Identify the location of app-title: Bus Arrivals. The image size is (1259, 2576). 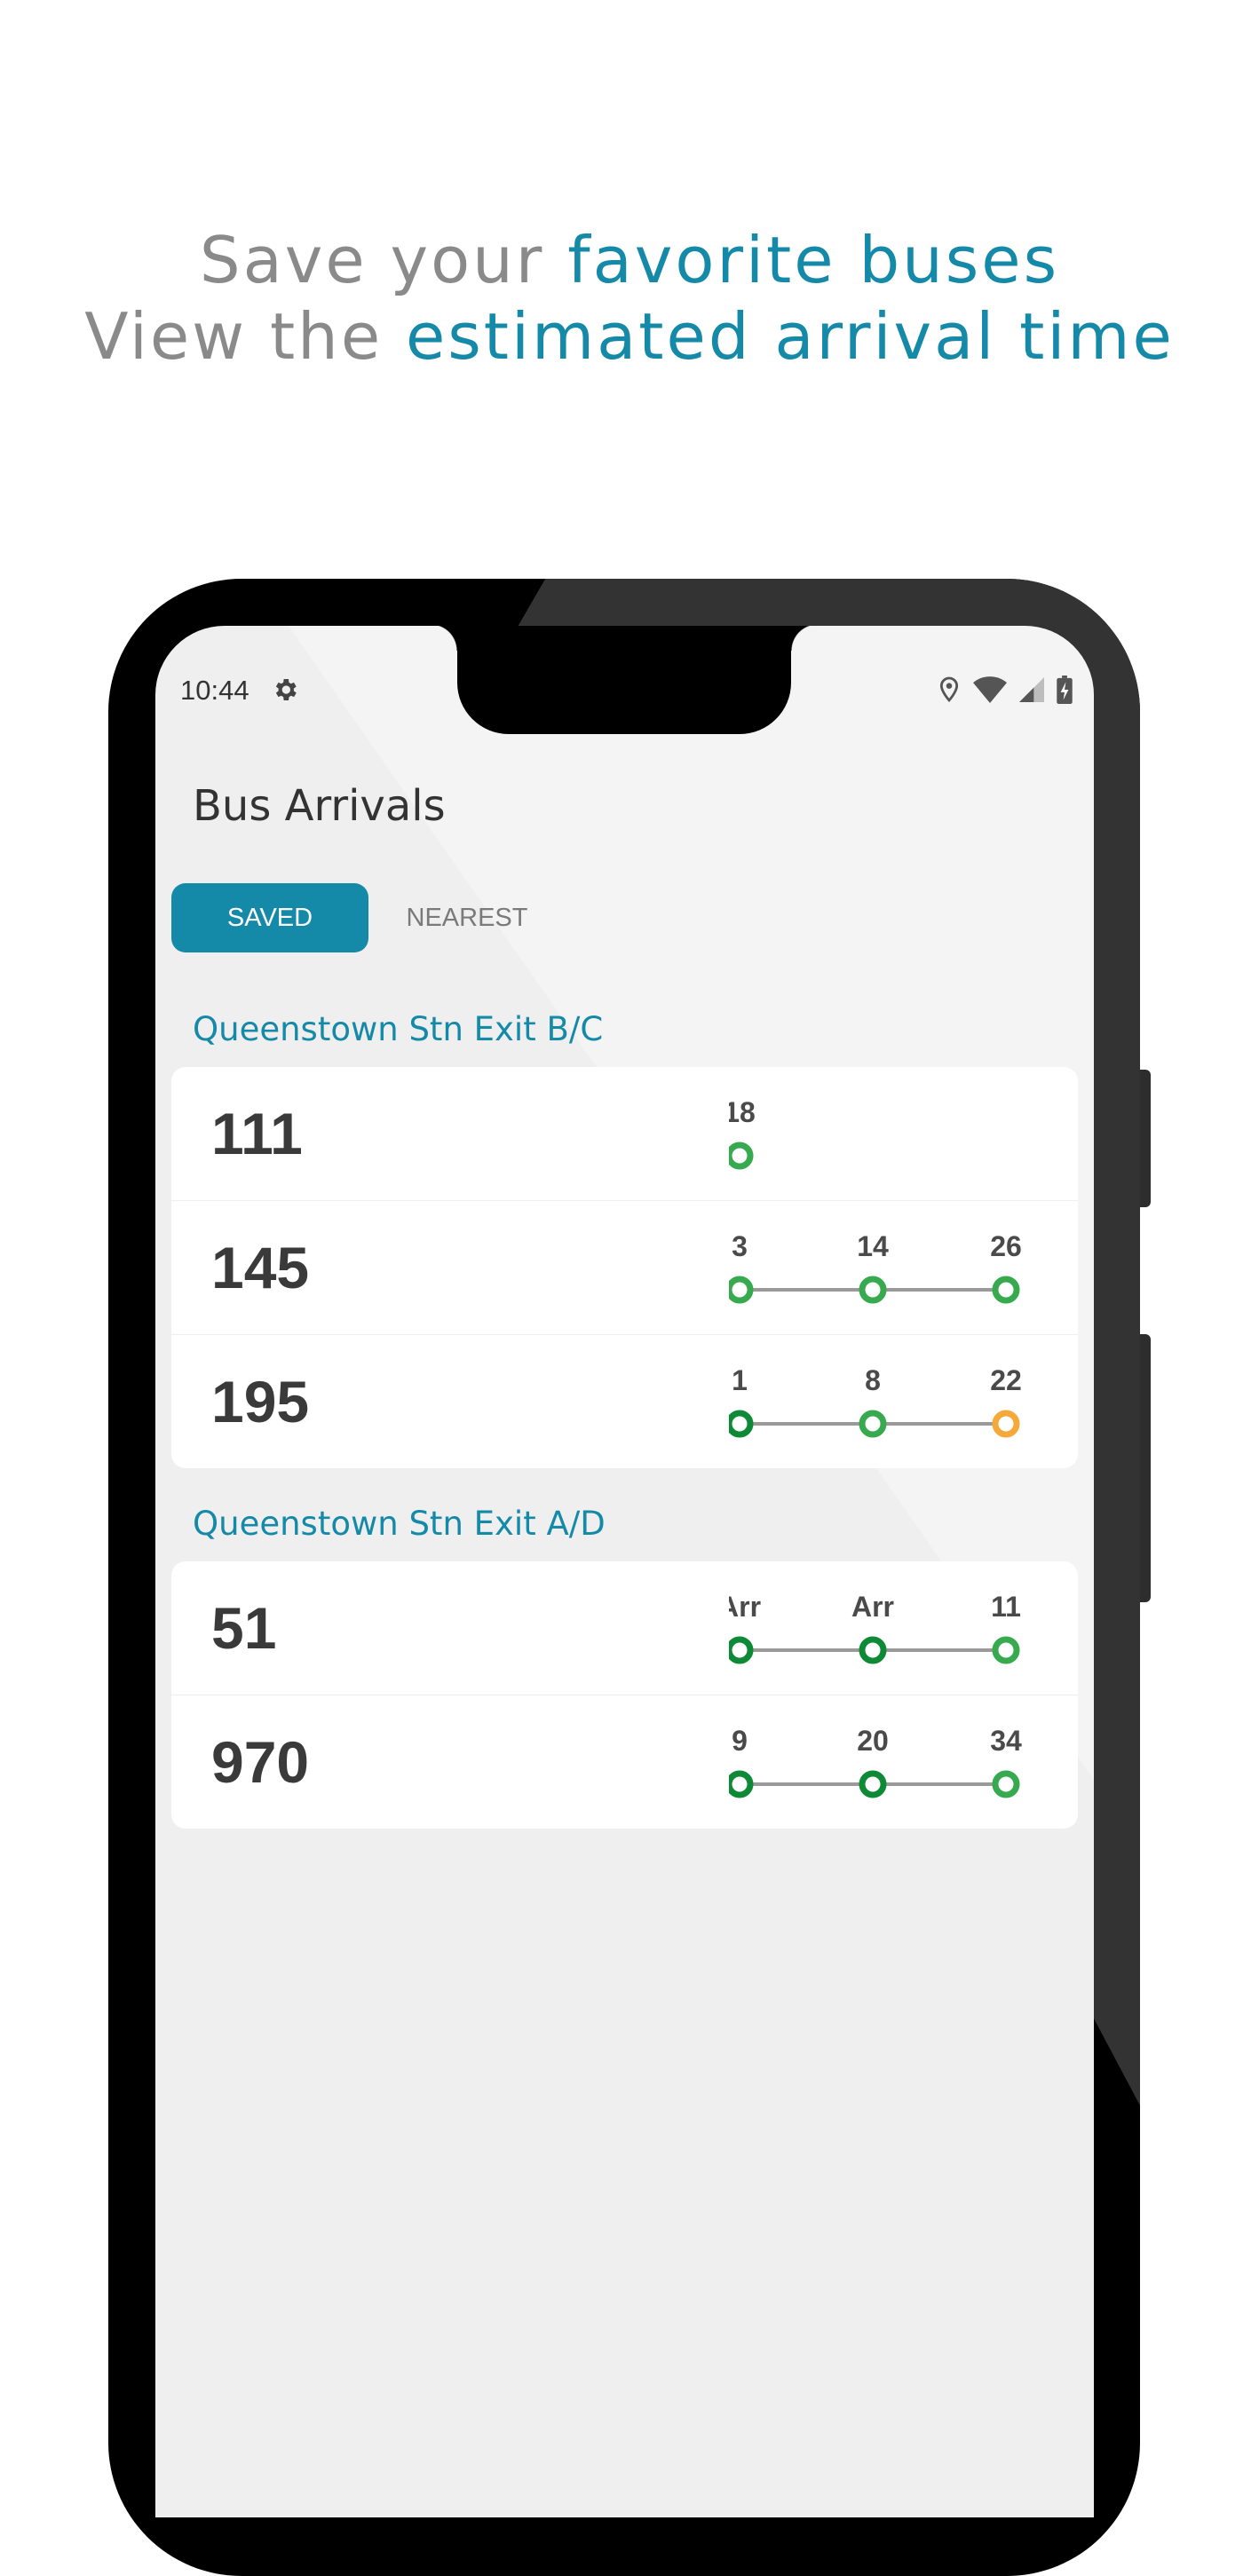
(319, 806).